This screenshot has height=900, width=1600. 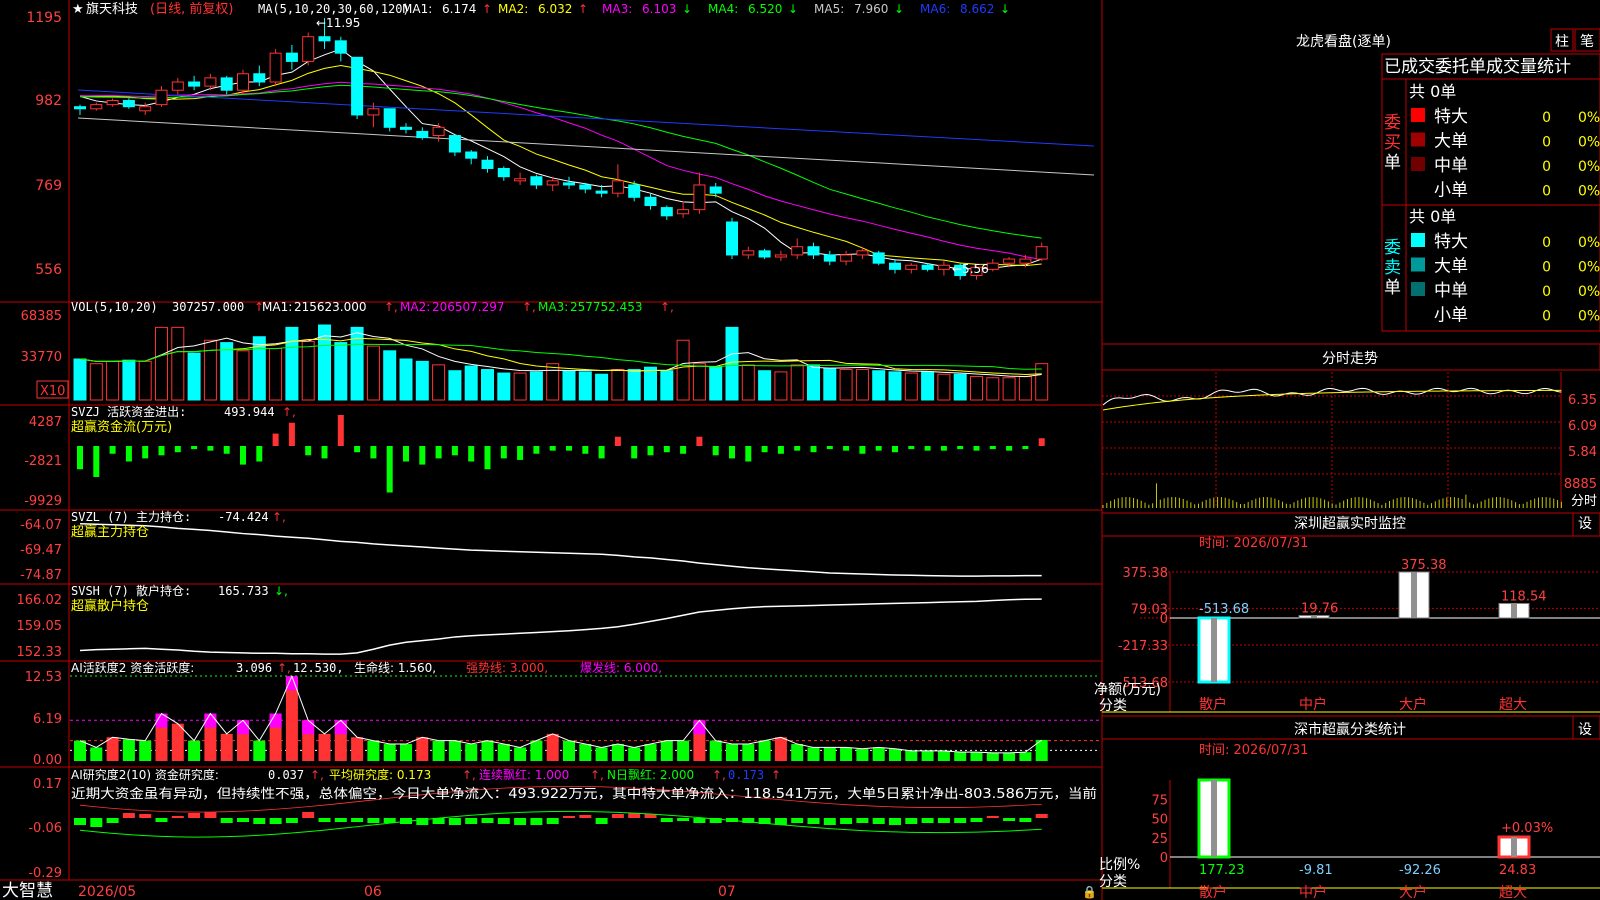 What do you see at coordinates (1213, 704) in the screenshot?
I see `monitor-category-0: 散户` at bounding box center [1213, 704].